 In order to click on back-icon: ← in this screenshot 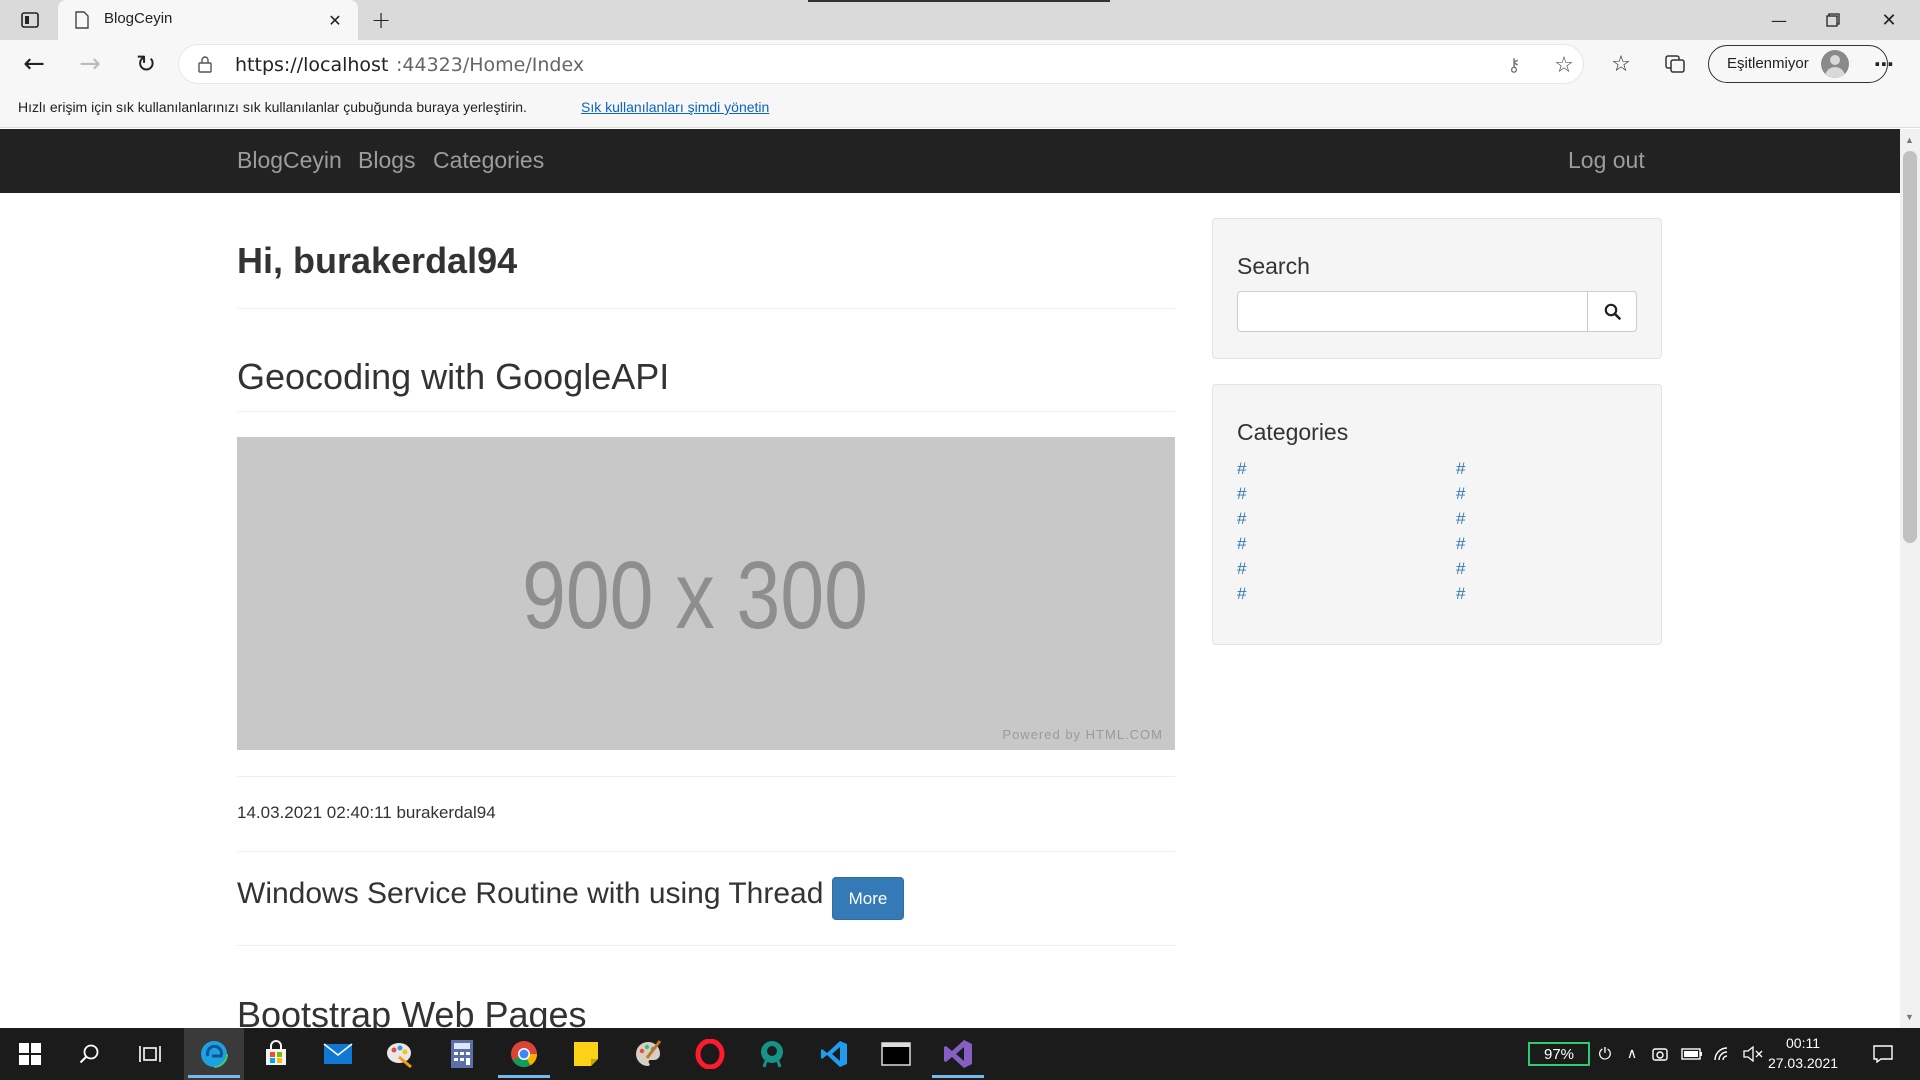, I will do `click(34, 64)`.